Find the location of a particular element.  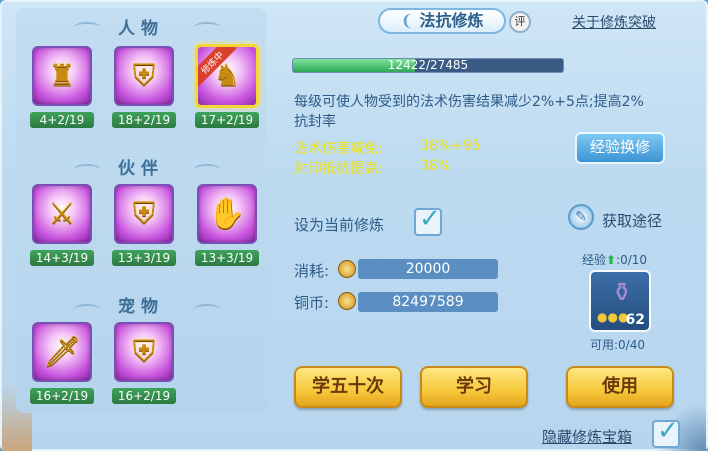

slot-partner-2: ⛨ is located at coordinates (144, 214).